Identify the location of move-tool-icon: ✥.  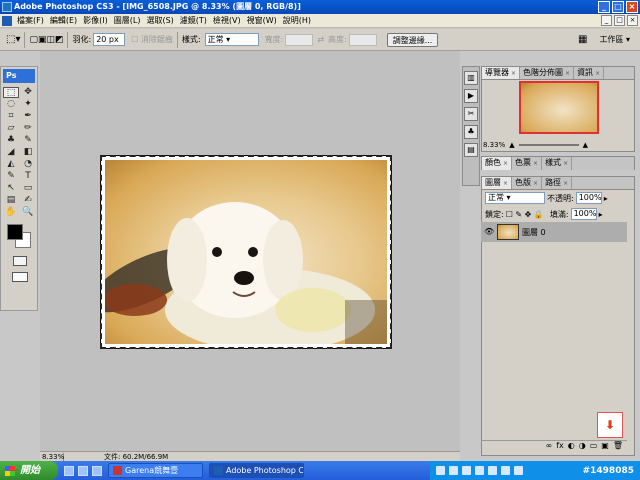
(28, 92).